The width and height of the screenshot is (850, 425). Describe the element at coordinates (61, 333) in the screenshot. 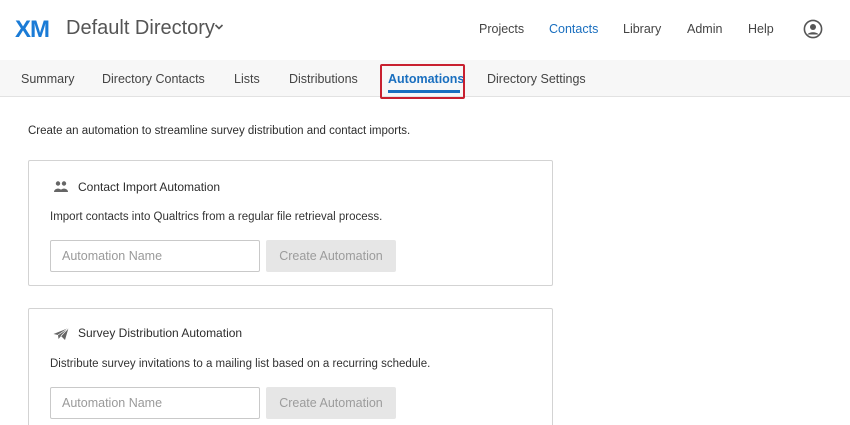

I see `paper-plane-icon` at that location.